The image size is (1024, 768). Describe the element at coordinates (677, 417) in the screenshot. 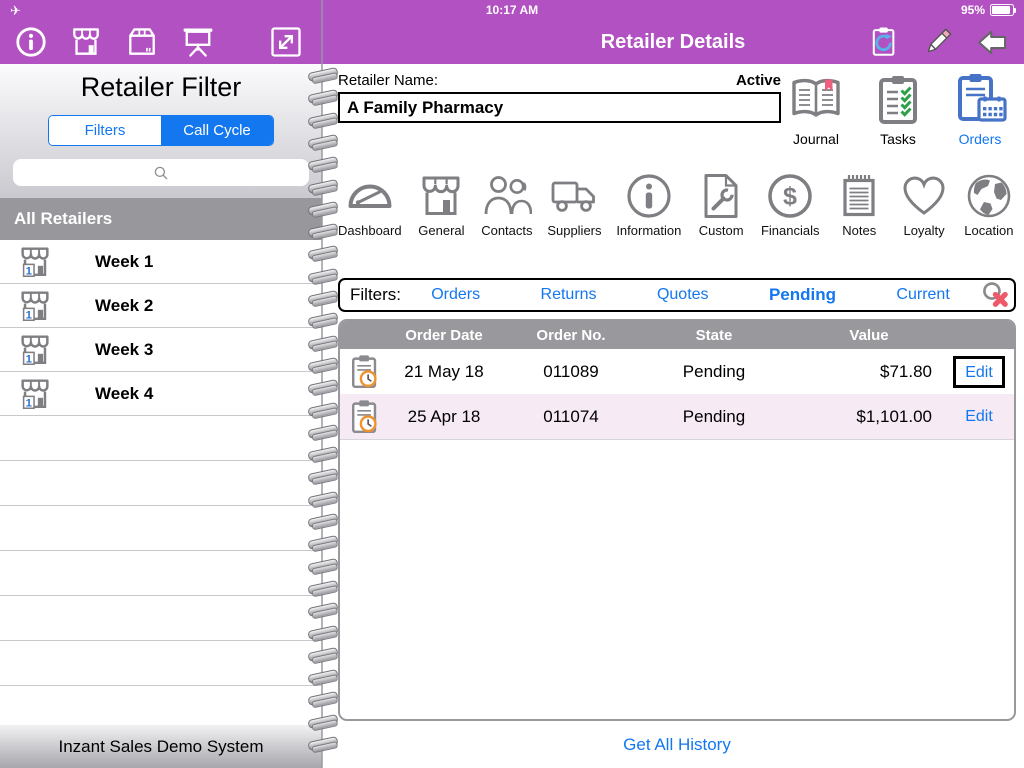

I see `table-row: 25 Apr 18 011074 Pending $1,101.00 Edit` at that location.